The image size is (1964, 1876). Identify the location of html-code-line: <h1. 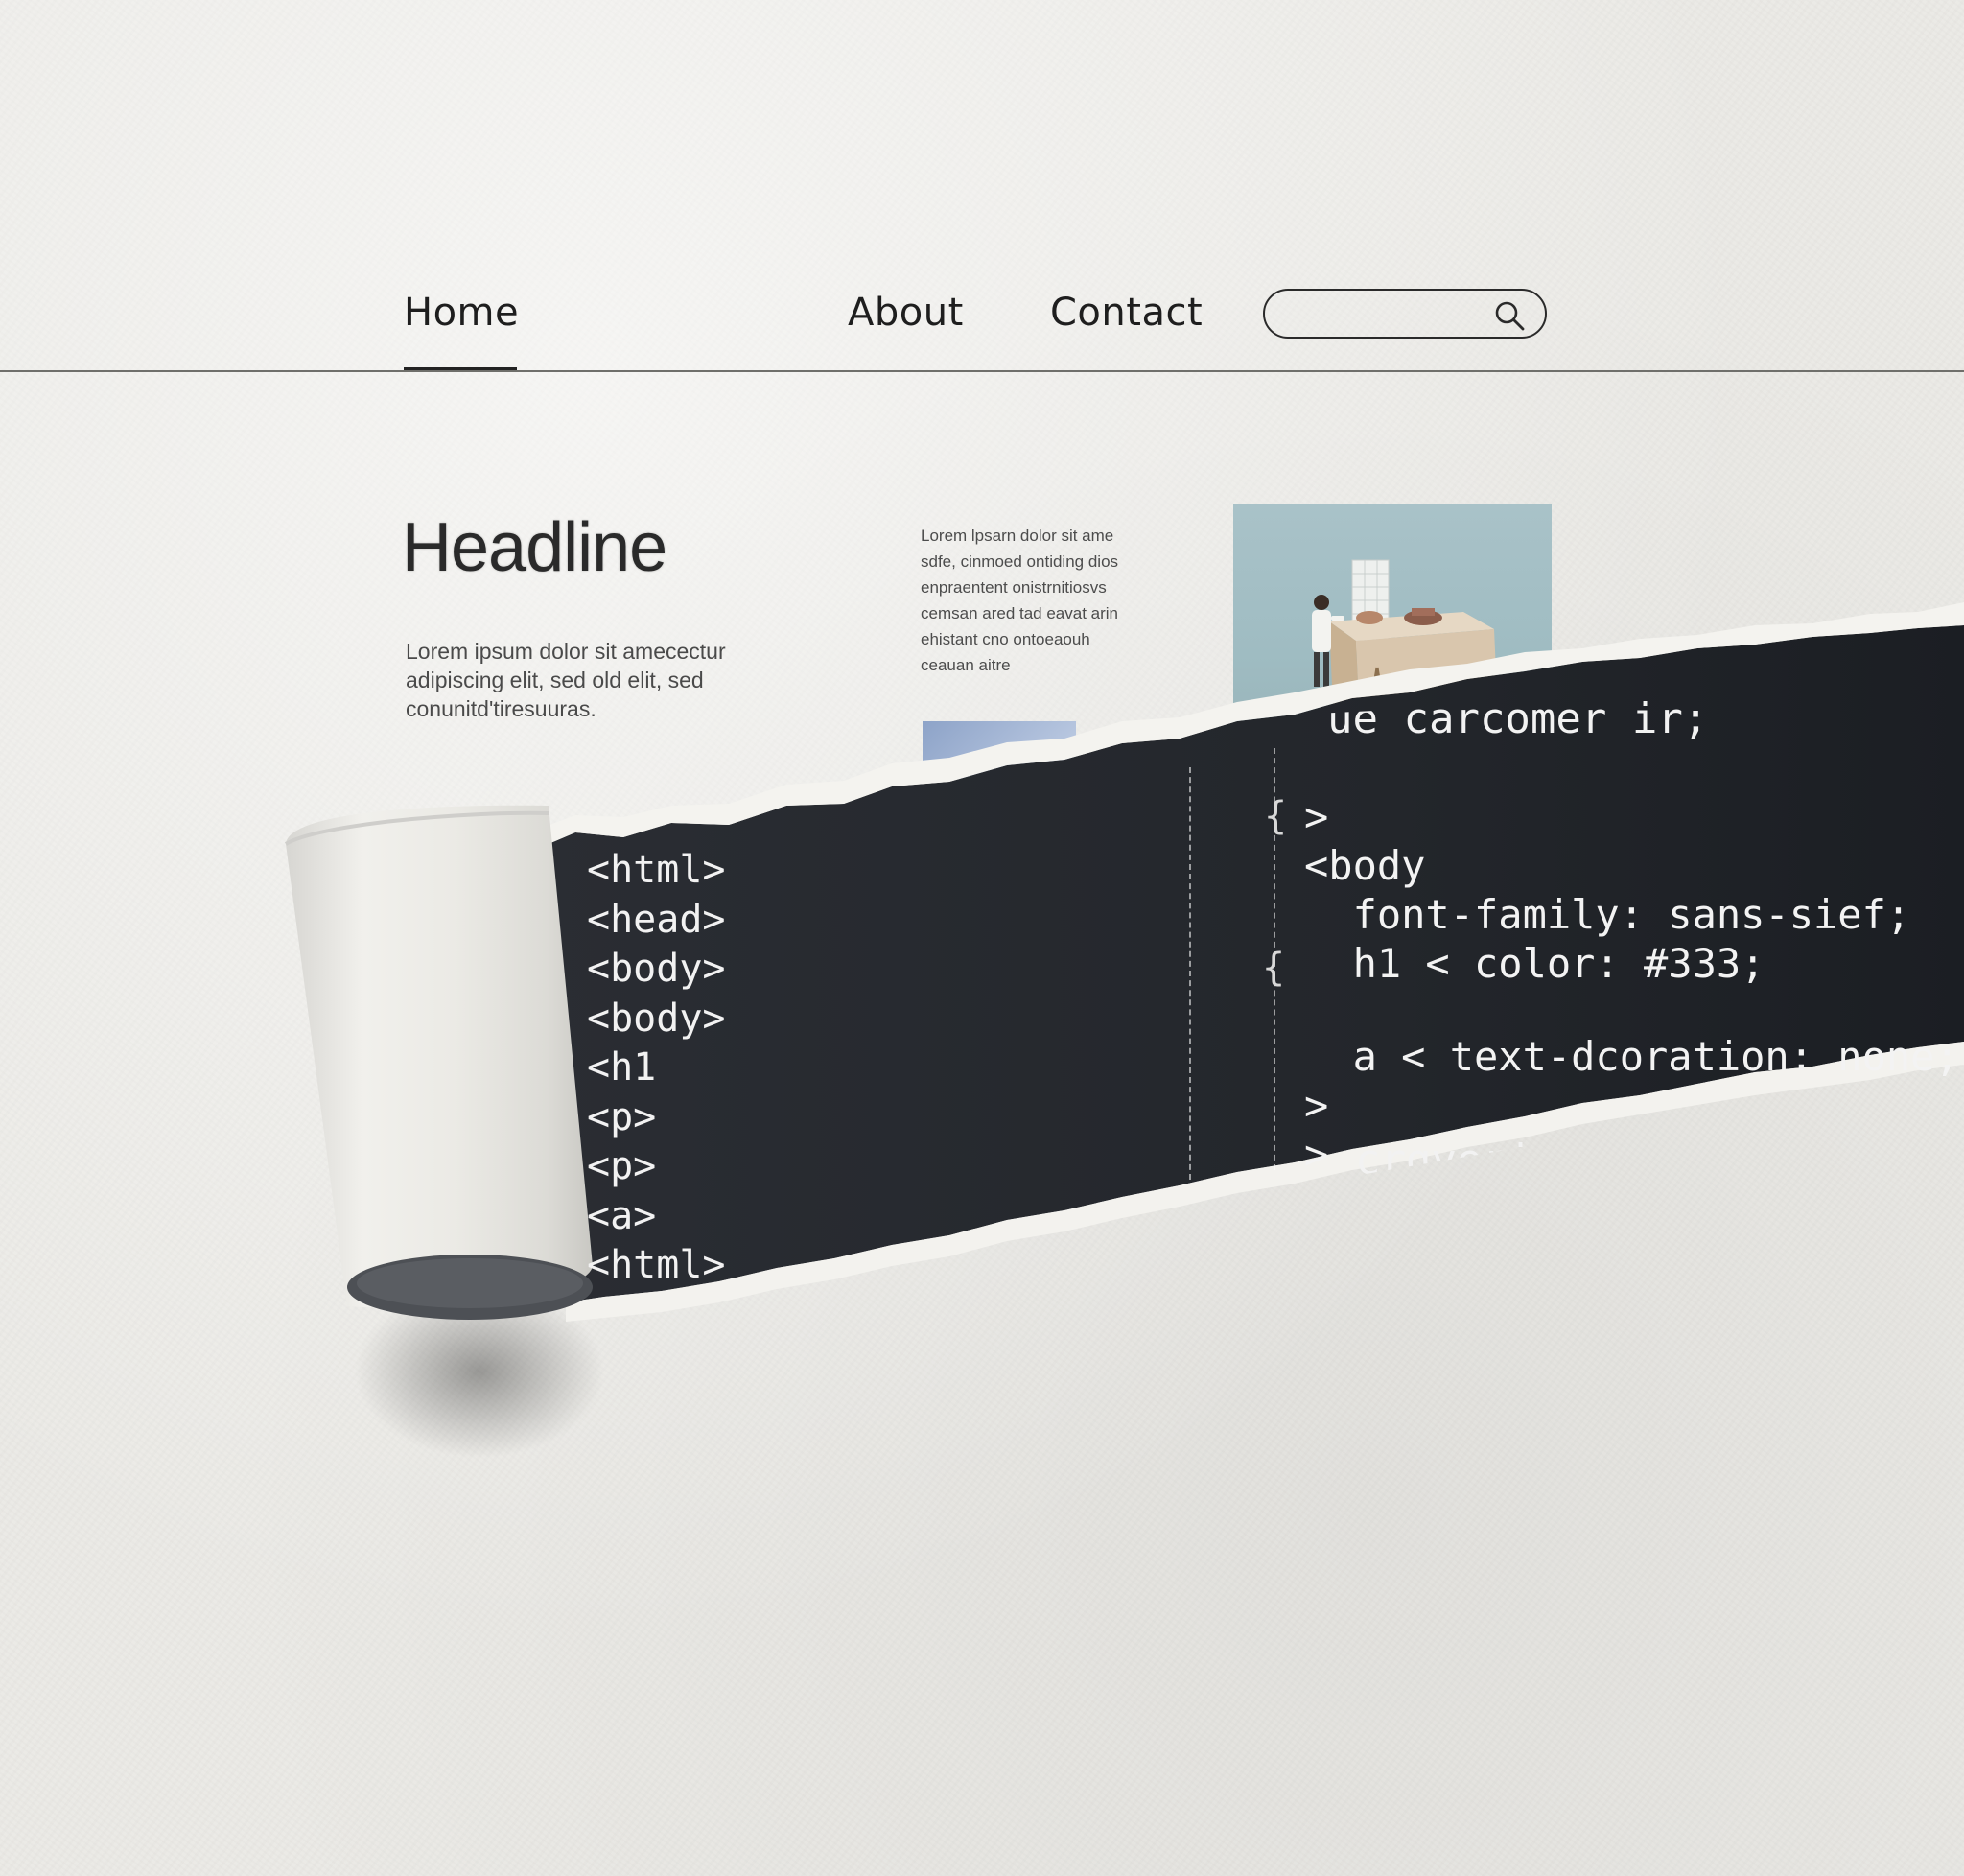
(622, 1067).